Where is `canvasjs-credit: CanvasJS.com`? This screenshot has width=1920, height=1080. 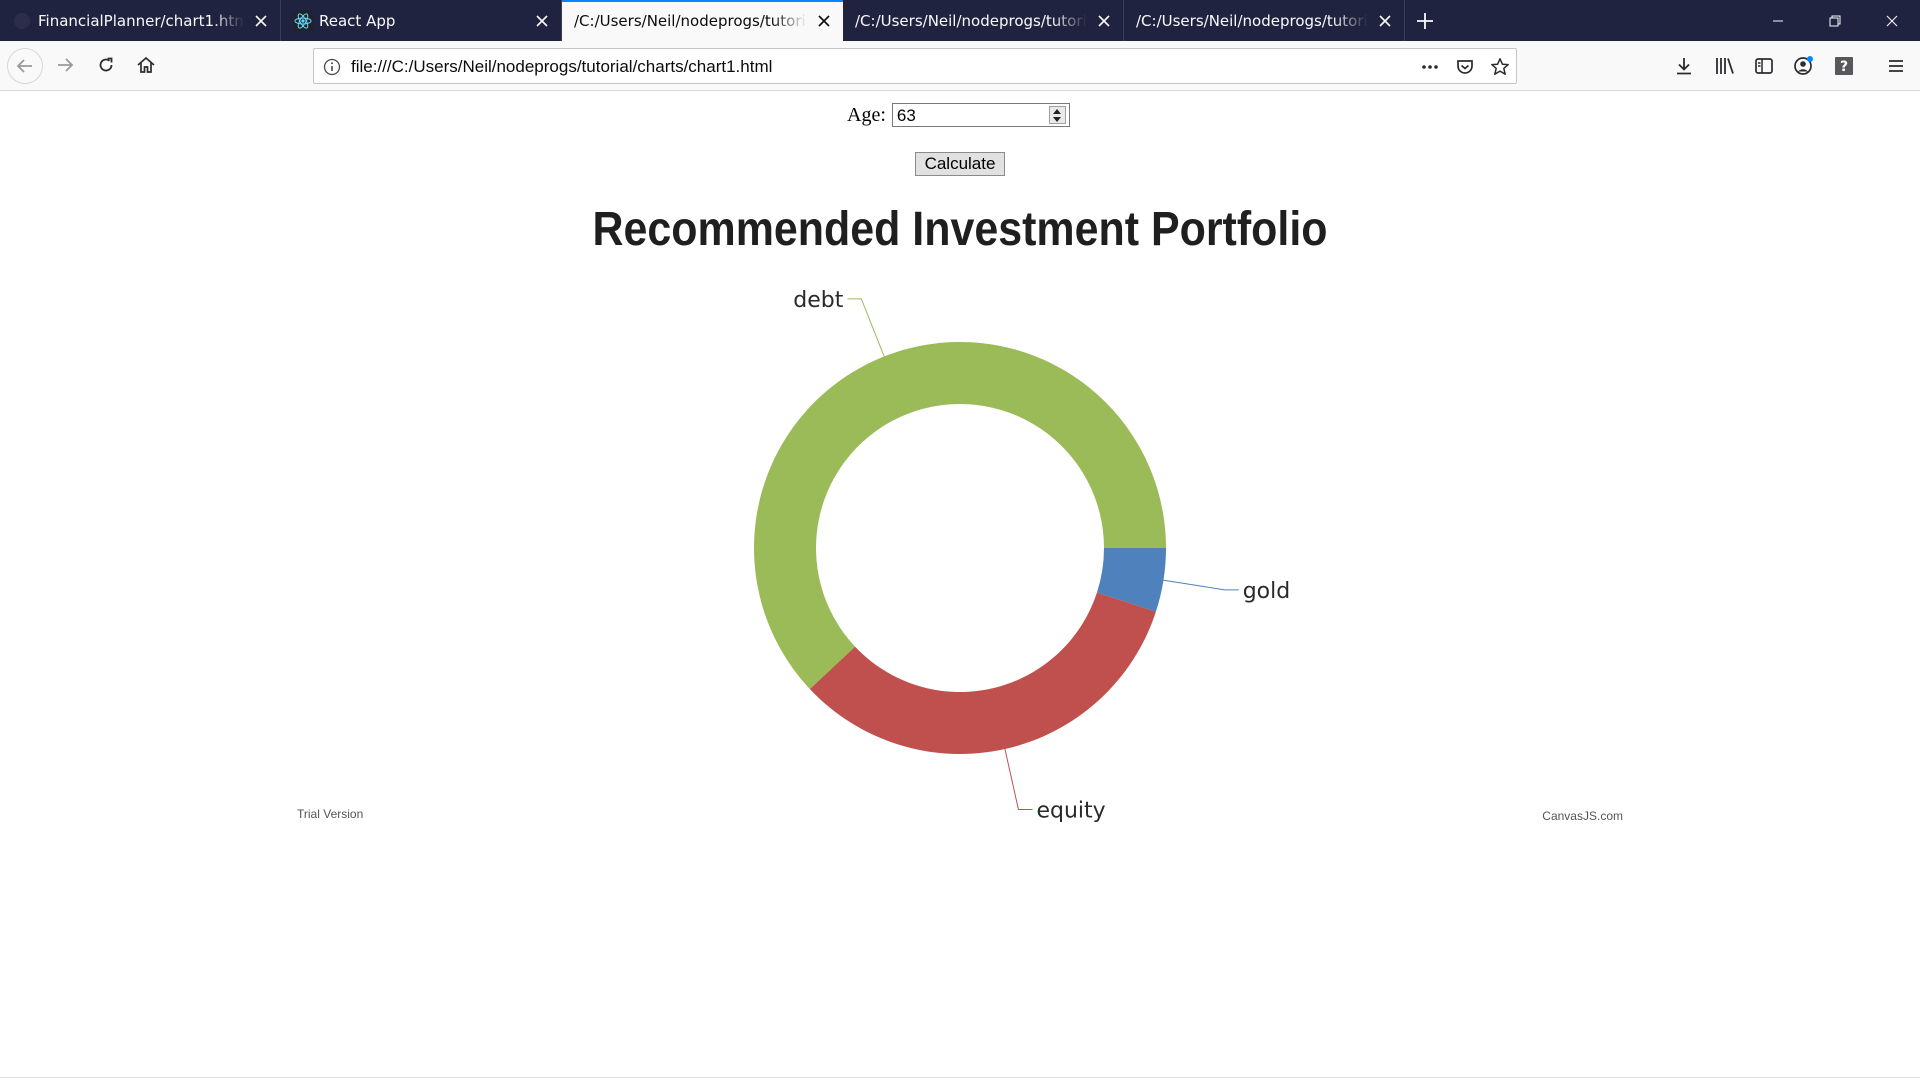 canvasjs-credit: CanvasJS.com is located at coordinates (1582, 816).